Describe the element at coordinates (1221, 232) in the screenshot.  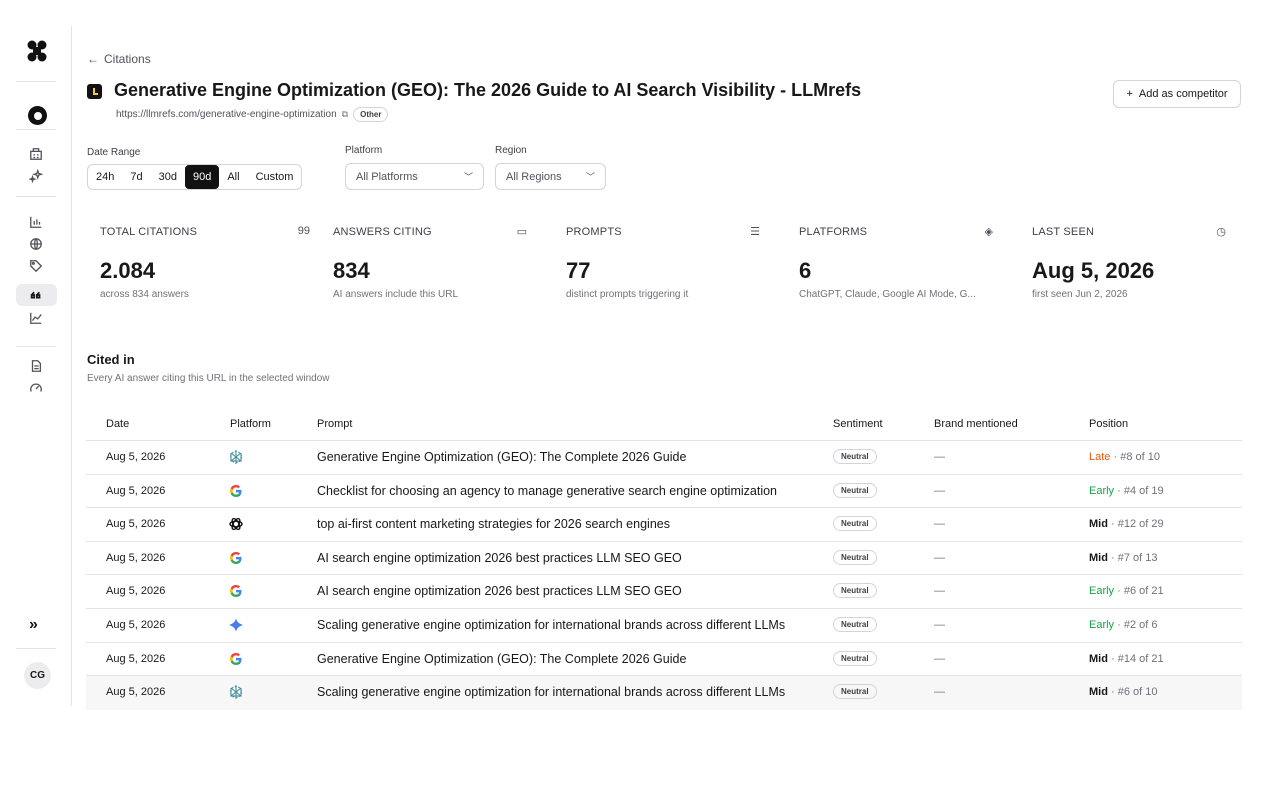
I see `clock-icon: ◷` at that location.